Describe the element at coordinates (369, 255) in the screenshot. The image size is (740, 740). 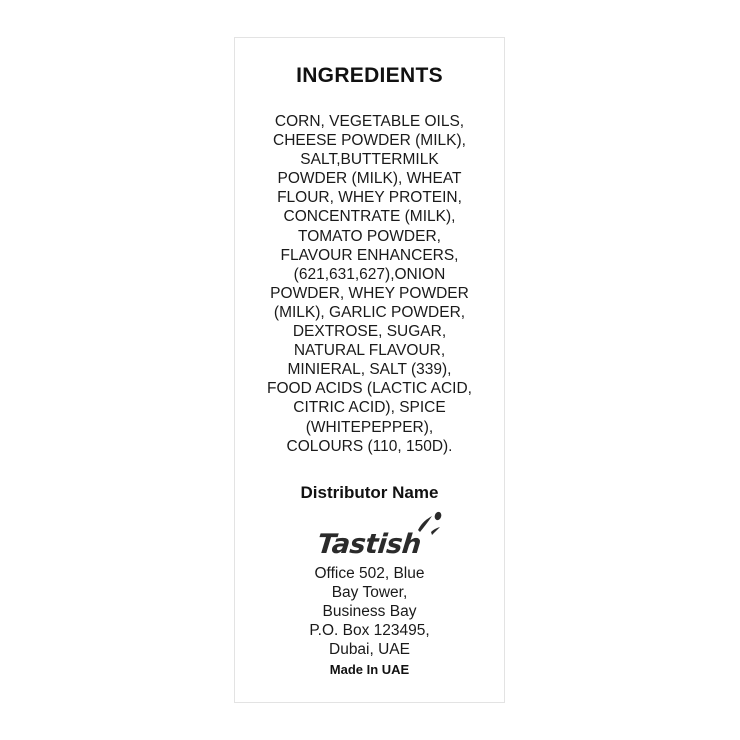
I see `ingredient-line: FLAVOUR ENHANCERS,` at that location.